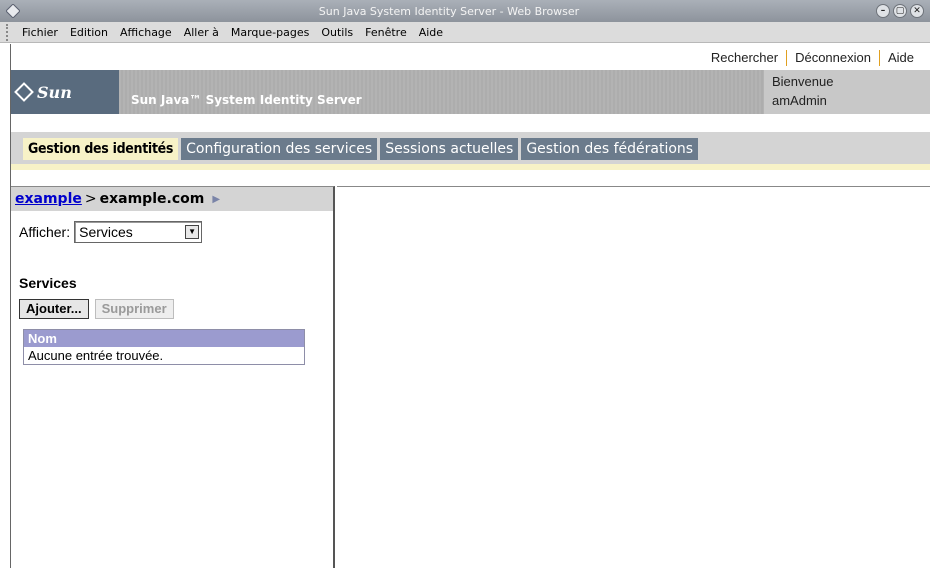 Image resolution: width=930 pixels, height=568 pixels. What do you see at coordinates (803, 81) in the screenshot?
I see `welcome-text: Bienvenue` at bounding box center [803, 81].